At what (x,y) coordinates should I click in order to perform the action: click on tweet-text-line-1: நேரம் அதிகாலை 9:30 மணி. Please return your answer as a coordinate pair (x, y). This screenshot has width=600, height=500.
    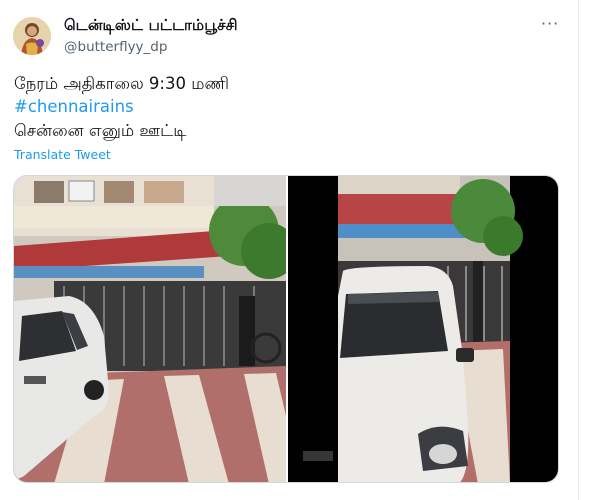
    Looking at the image, I should click on (122, 83).